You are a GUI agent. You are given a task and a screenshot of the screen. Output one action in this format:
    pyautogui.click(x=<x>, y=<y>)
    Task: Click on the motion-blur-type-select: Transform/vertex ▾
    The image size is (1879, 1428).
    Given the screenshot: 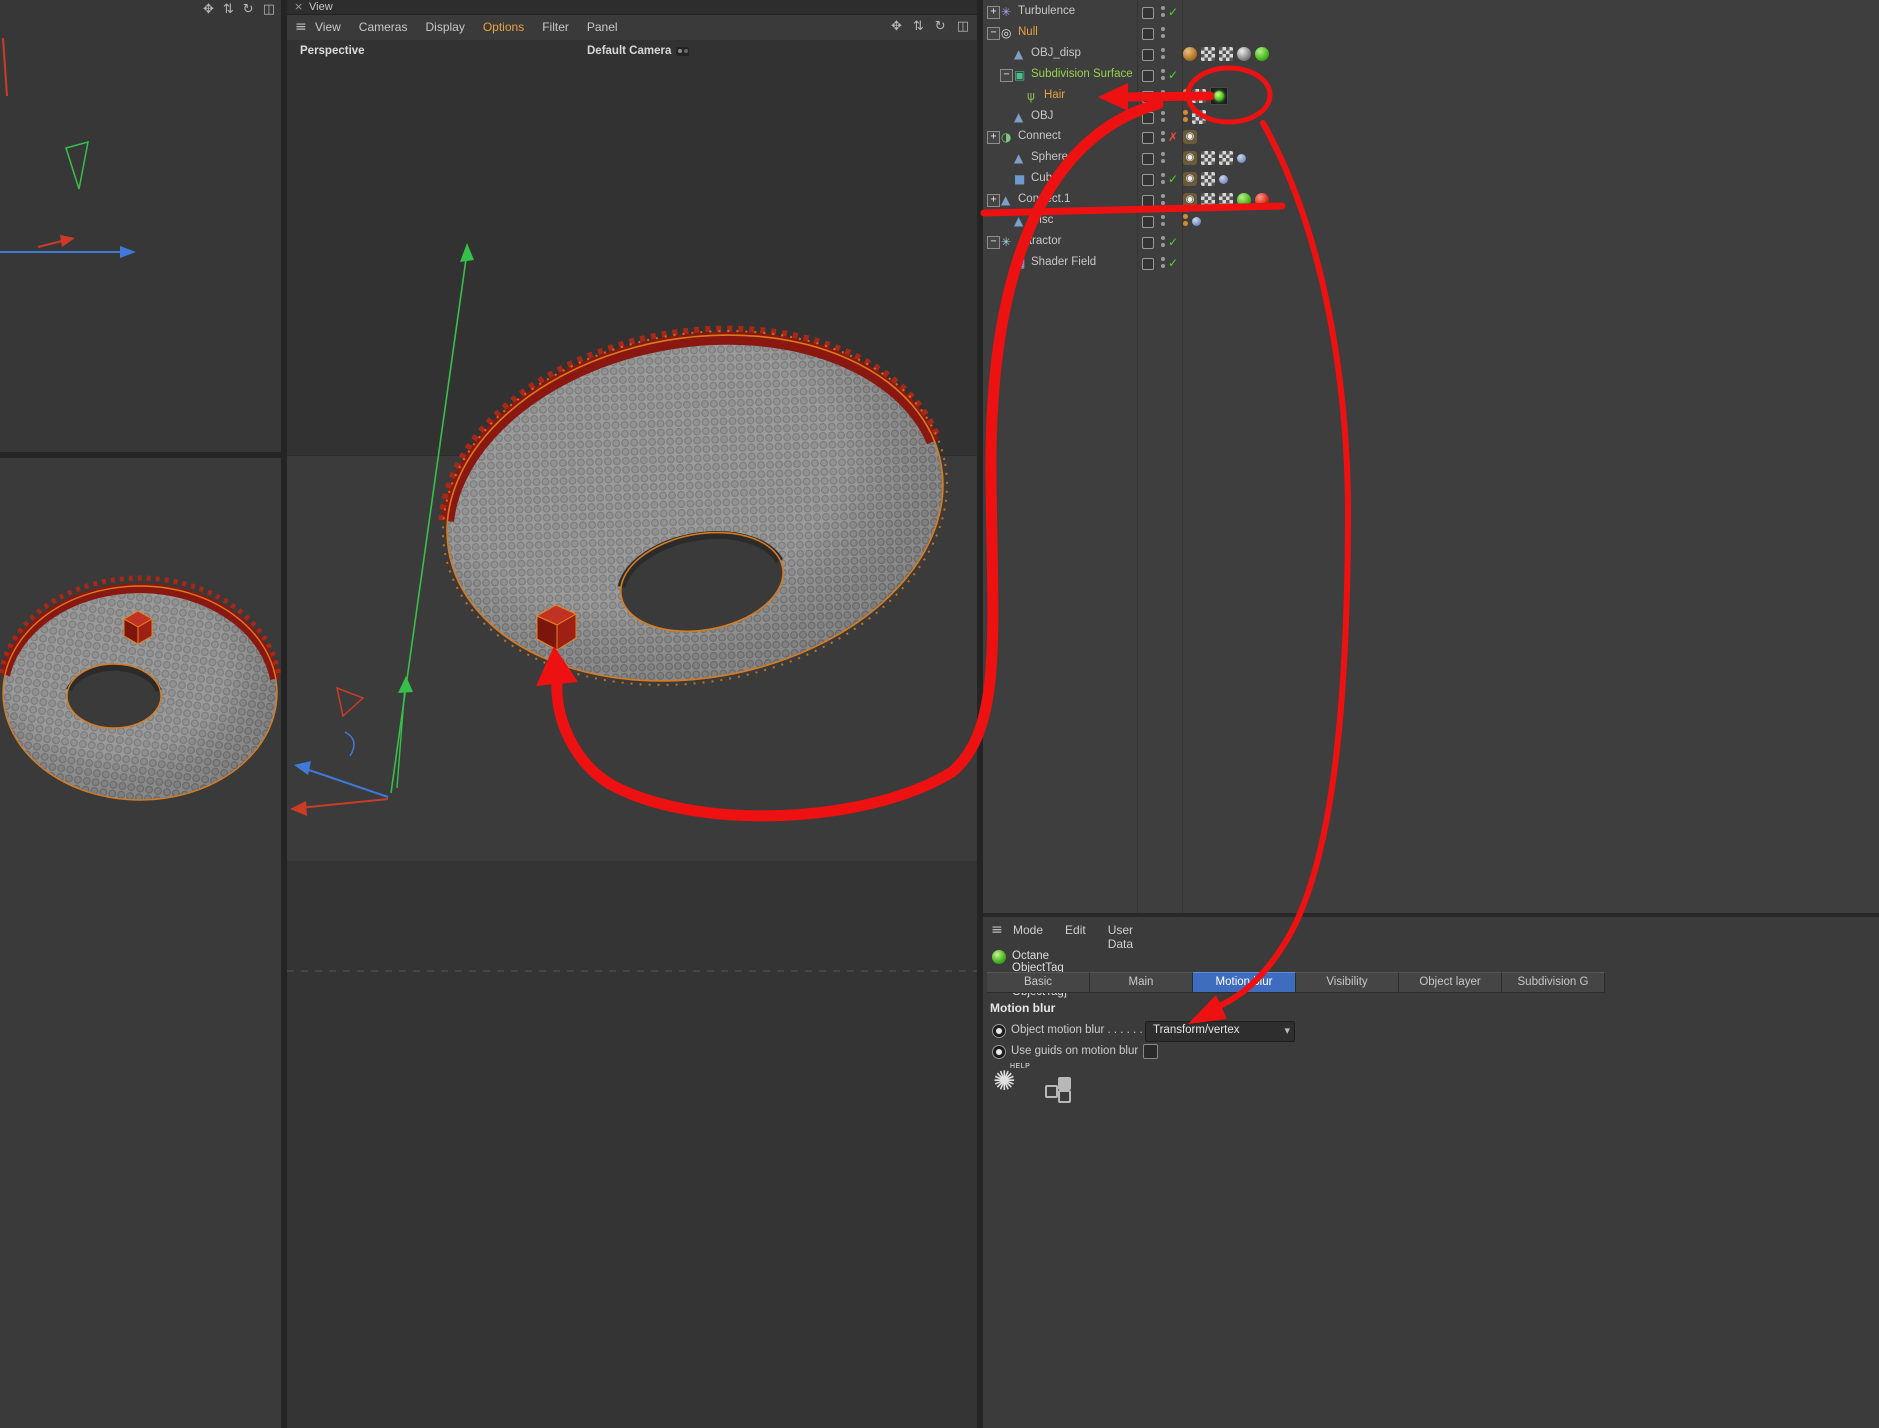 What is the action you would take?
    pyautogui.click(x=1220, y=1031)
    